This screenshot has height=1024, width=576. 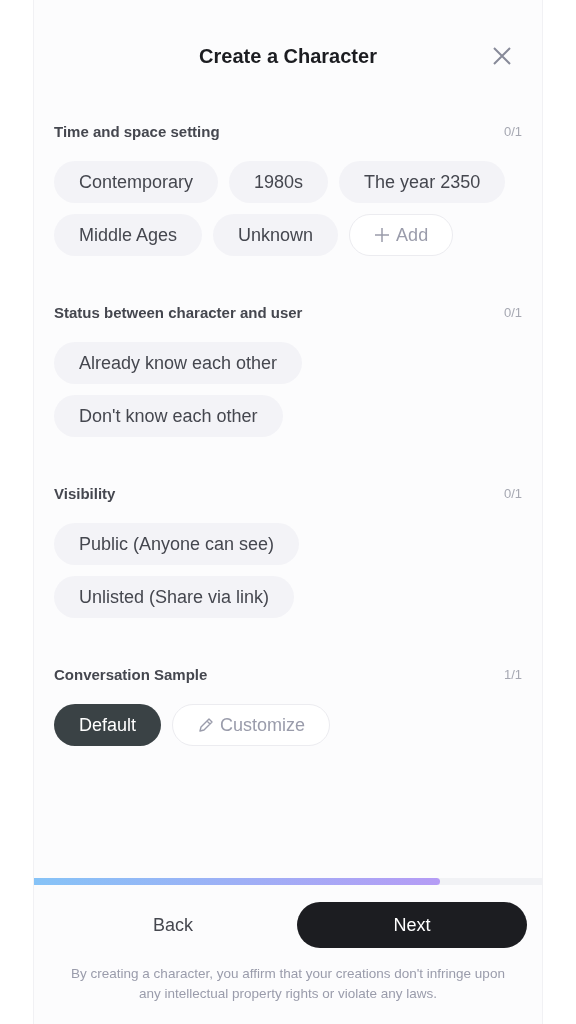 What do you see at coordinates (137, 131) in the screenshot?
I see `section-heading: Time and space setting` at bounding box center [137, 131].